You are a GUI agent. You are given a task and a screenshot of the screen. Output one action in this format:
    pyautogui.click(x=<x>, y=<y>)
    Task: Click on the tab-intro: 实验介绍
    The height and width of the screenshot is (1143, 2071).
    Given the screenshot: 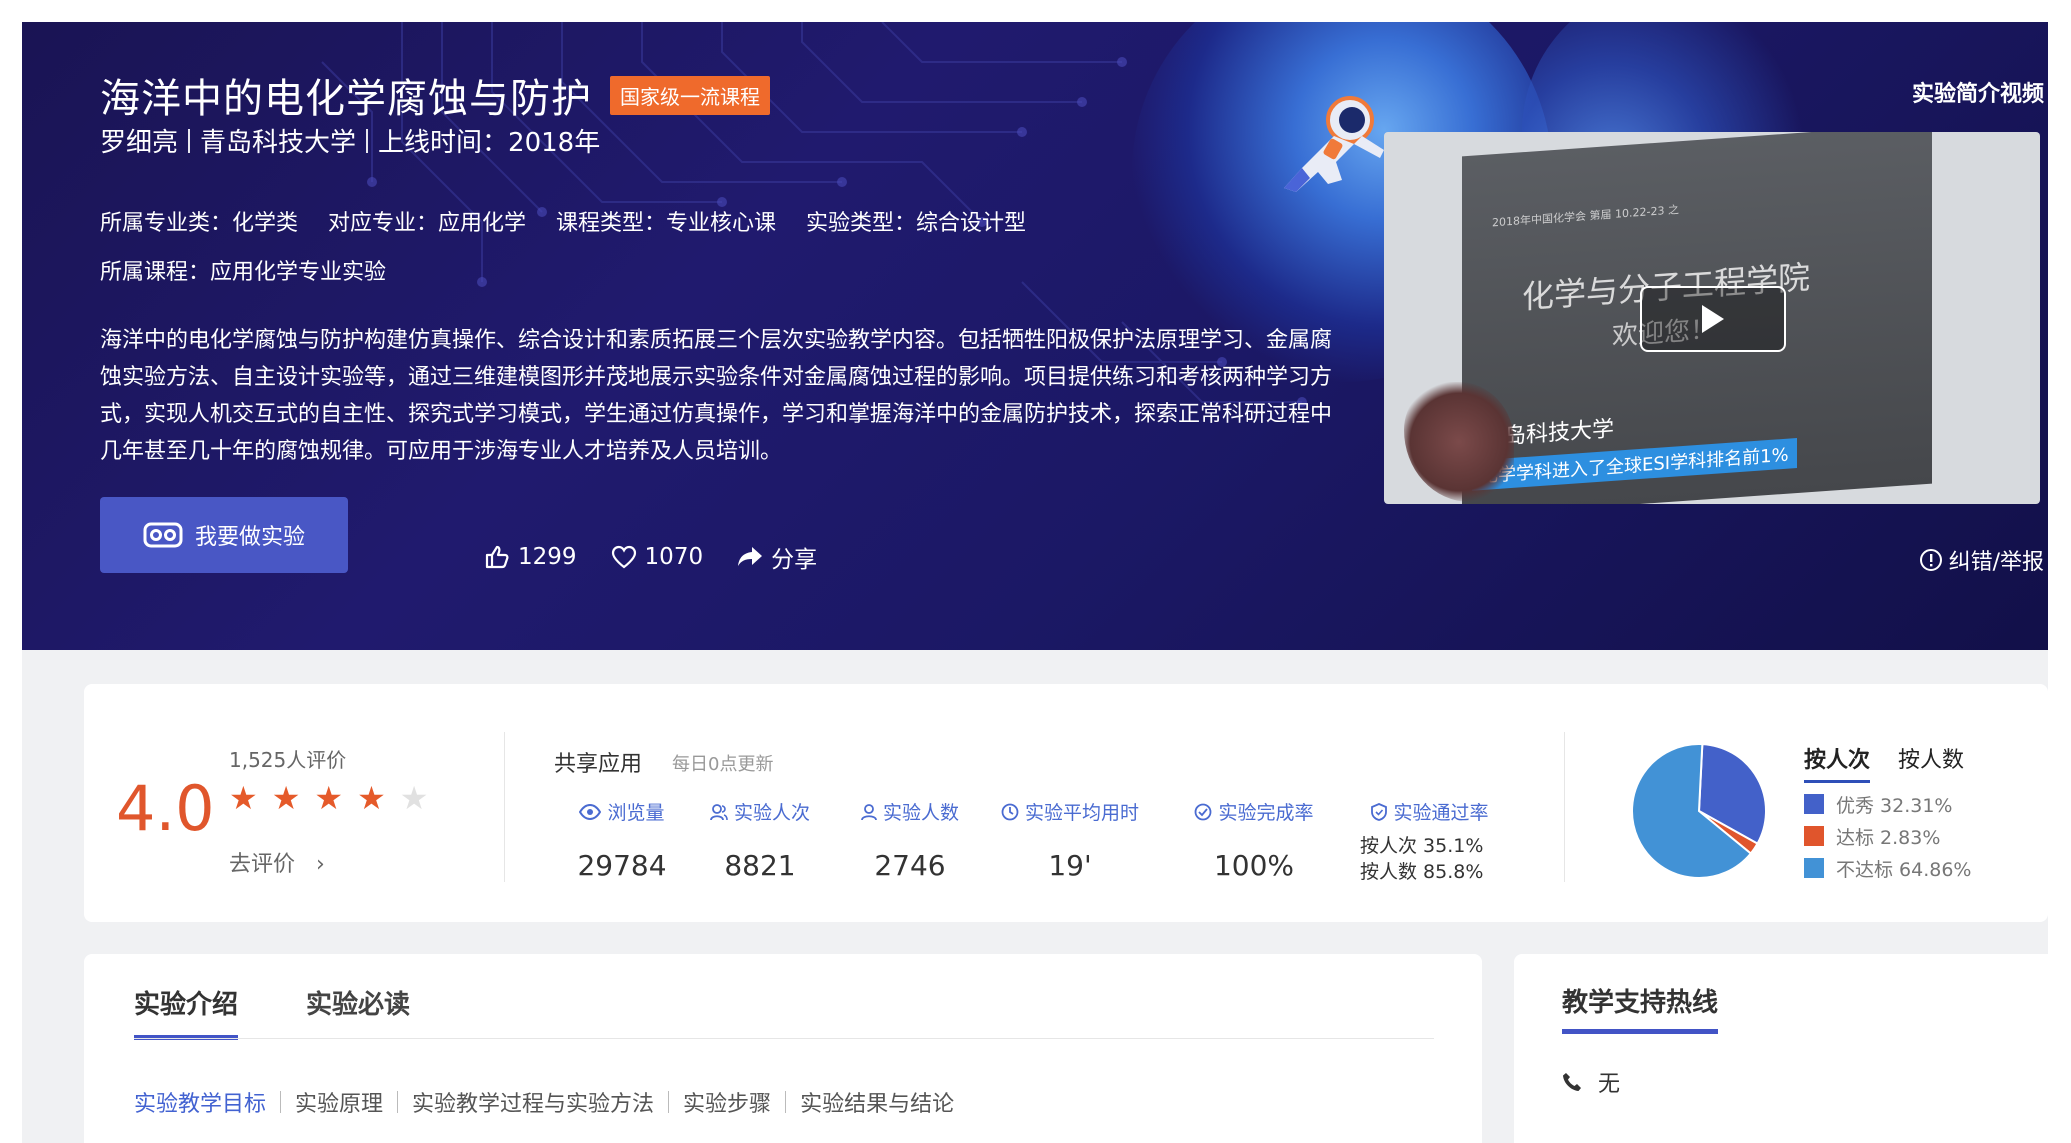 What is the action you would take?
    pyautogui.click(x=186, y=1012)
    